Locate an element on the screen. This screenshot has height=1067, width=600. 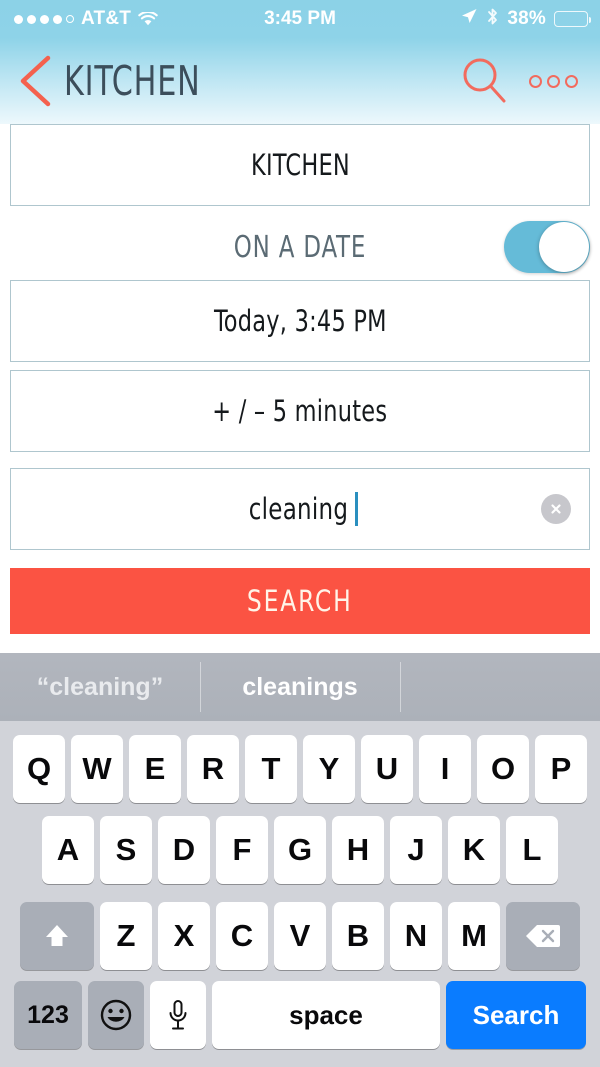
tolerance-field-value: + / – 5 minutes is located at coordinates (300, 411).